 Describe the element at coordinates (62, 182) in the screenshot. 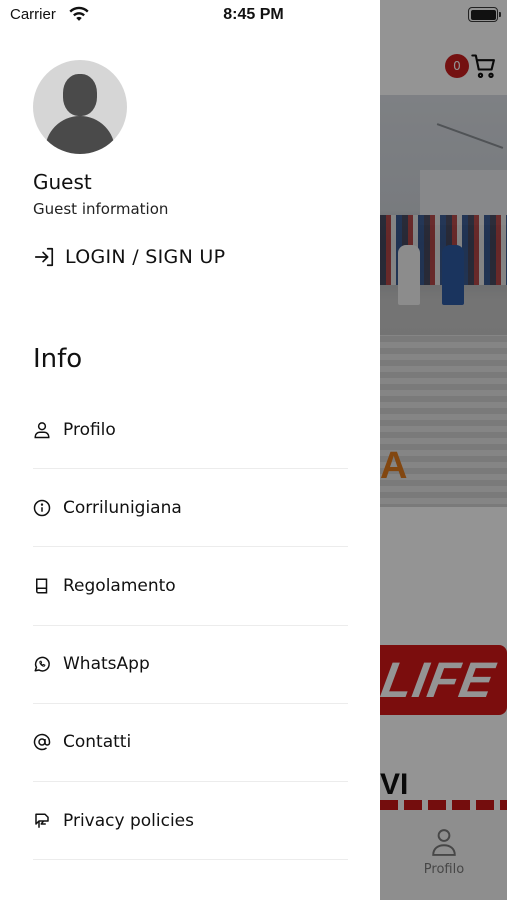

I see `user-name: Guest` at that location.